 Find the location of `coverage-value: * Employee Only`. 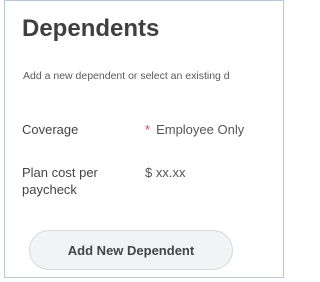

coverage-value: * Employee Only is located at coordinates (194, 129).